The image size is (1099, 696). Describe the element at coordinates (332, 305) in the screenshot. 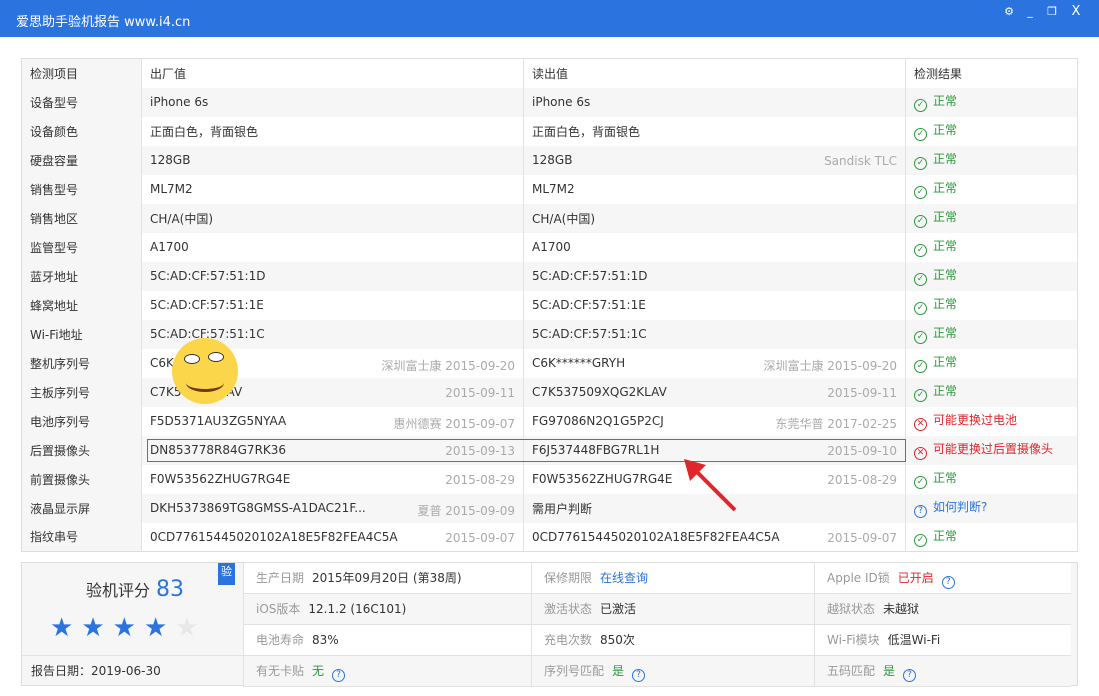

I see `factory-value: 5C:AD:CF:57:51:1E` at that location.